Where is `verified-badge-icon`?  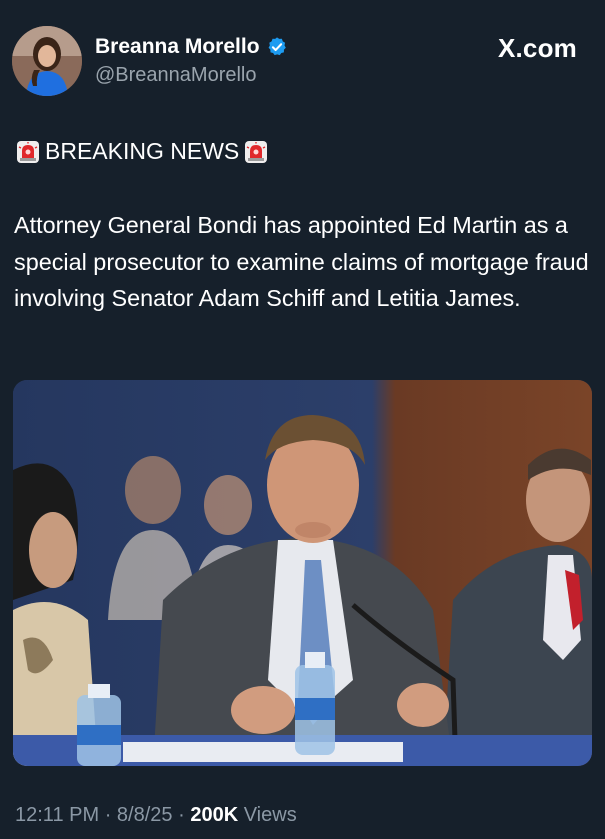
verified-badge-icon is located at coordinates (277, 46).